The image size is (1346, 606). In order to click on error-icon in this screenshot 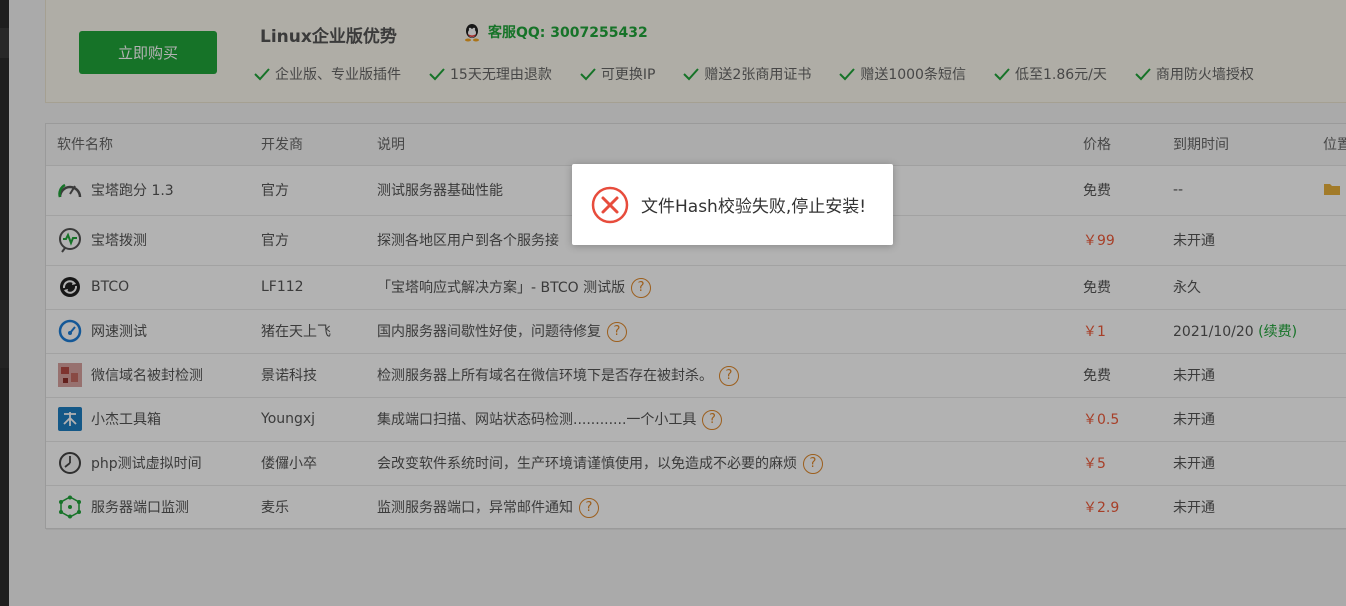, I will do `click(610, 204)`.